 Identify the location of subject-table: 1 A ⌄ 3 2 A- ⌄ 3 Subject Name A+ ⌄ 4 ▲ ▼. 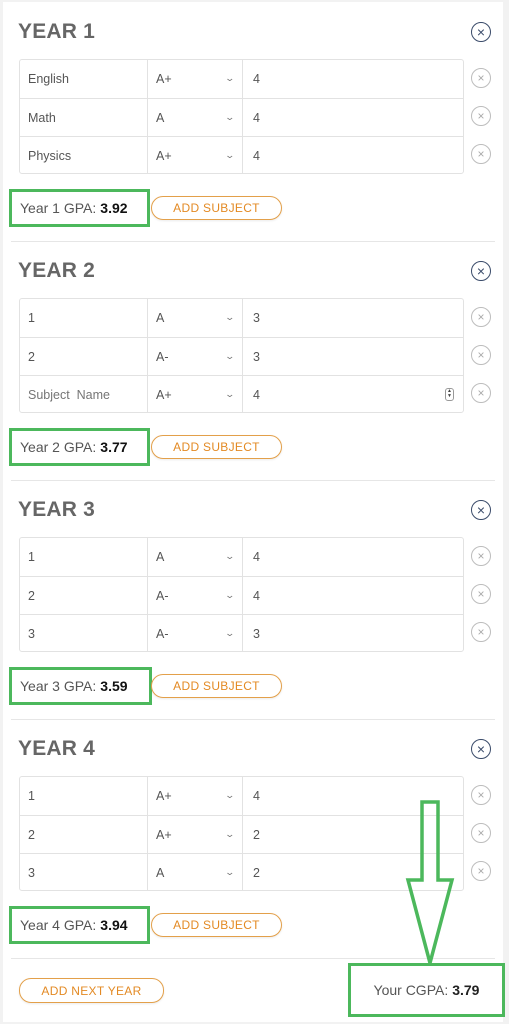
(241, 355).